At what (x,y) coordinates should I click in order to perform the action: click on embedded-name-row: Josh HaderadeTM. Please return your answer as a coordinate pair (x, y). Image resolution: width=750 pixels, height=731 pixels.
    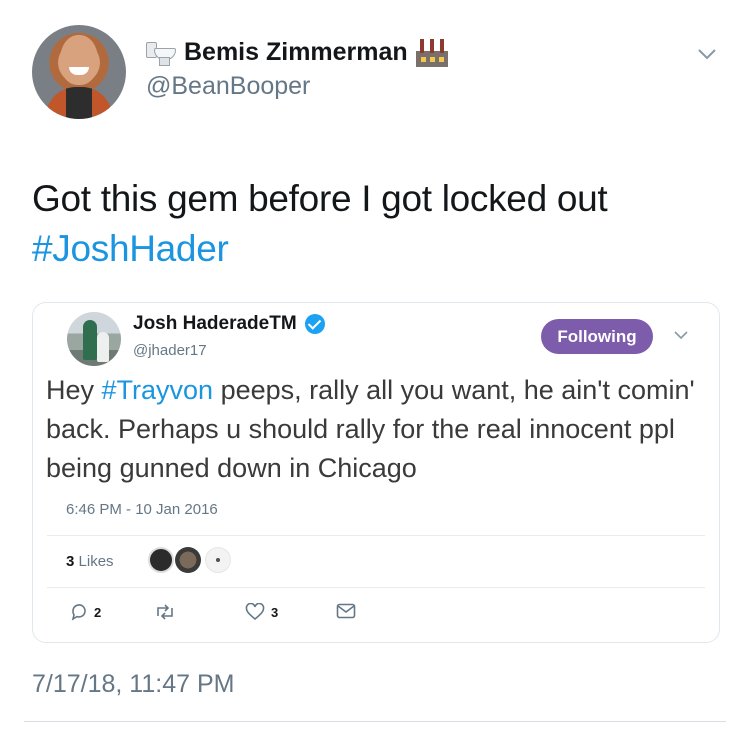
    Looking at the image, I should click on (229, 324).